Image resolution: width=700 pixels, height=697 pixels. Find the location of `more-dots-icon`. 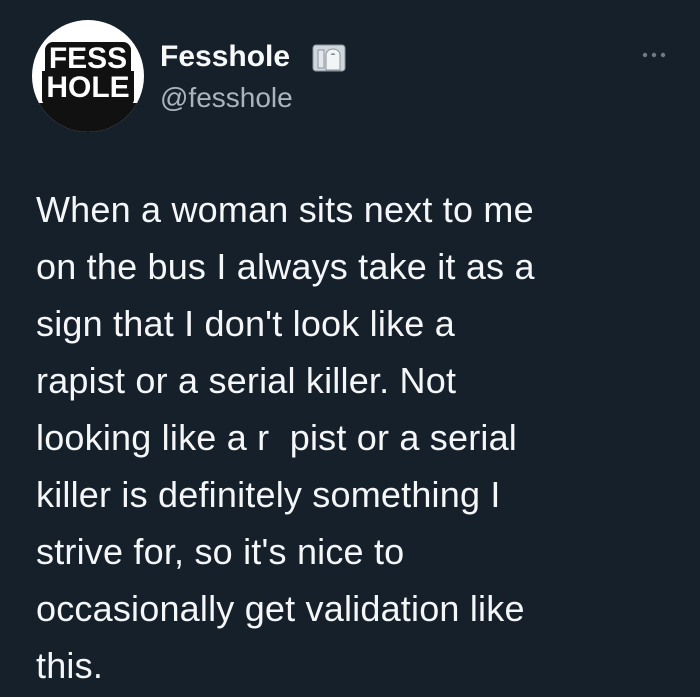

more-dots-icon is located at coordinates (654, 55).